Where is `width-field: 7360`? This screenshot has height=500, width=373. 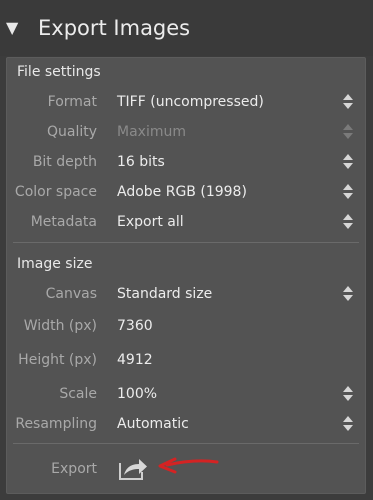
width-field: 7360 is located at coordinates (135, 326).